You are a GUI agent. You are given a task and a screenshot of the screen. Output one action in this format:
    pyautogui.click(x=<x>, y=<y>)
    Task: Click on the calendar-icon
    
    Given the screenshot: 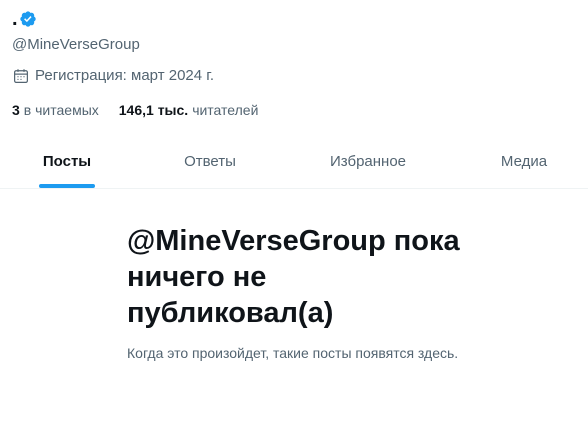 What is the action you would take?
    pyautogui.click(x=21, y=76)
    